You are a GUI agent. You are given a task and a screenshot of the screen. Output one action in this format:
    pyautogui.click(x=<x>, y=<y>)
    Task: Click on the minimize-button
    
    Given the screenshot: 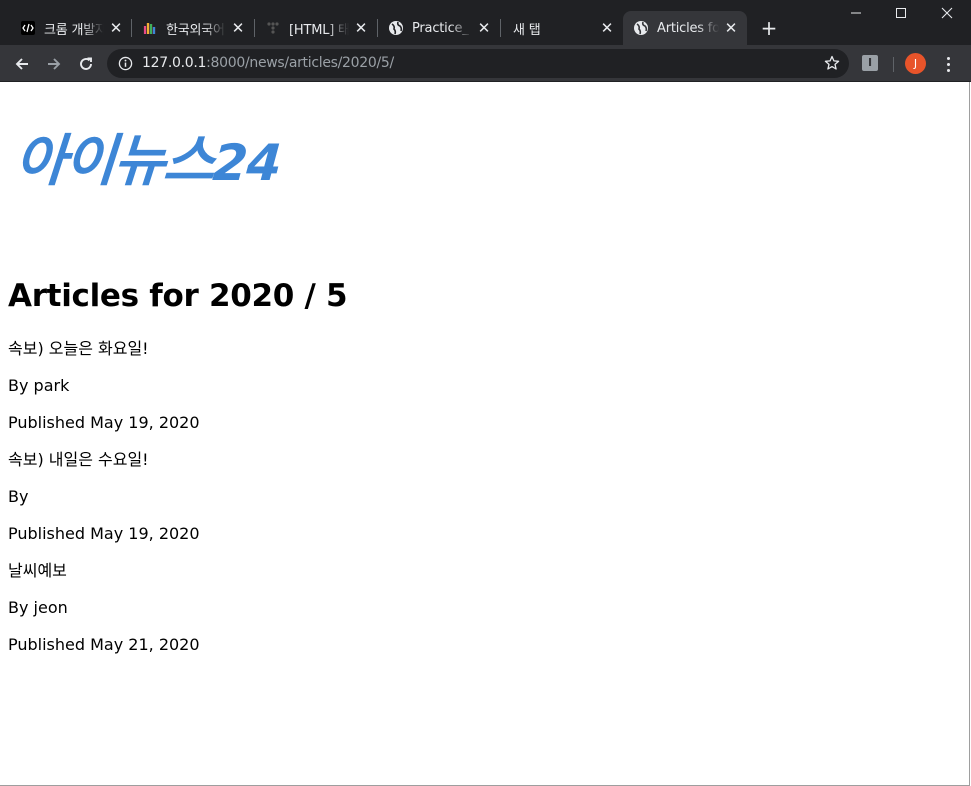 What is the action you would take?
    pyautogui.click(x=856, y=13)
    